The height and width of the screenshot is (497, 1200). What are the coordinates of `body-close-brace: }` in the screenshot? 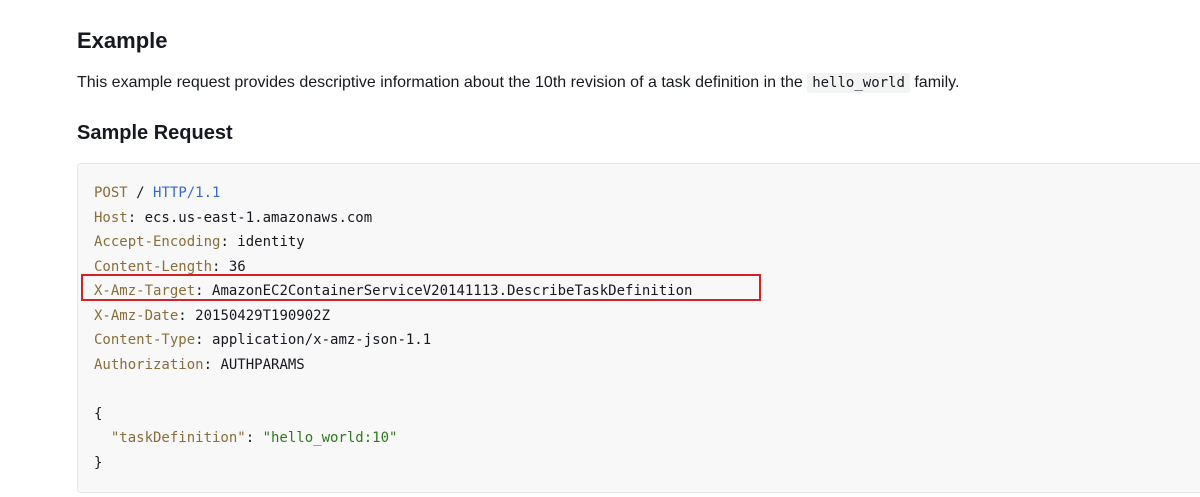 It's located at (98, 462).